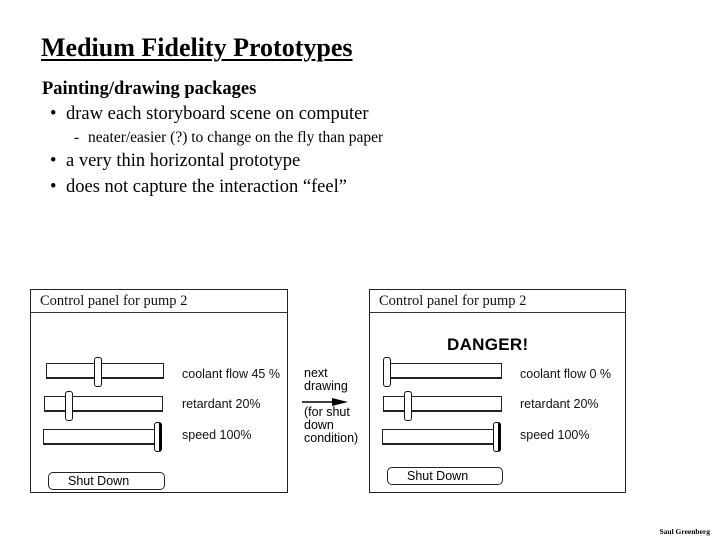 The width and height of the screenshot is (720, 540). I want to click on author-credit: Saul Greenberg, so click(685, 531).